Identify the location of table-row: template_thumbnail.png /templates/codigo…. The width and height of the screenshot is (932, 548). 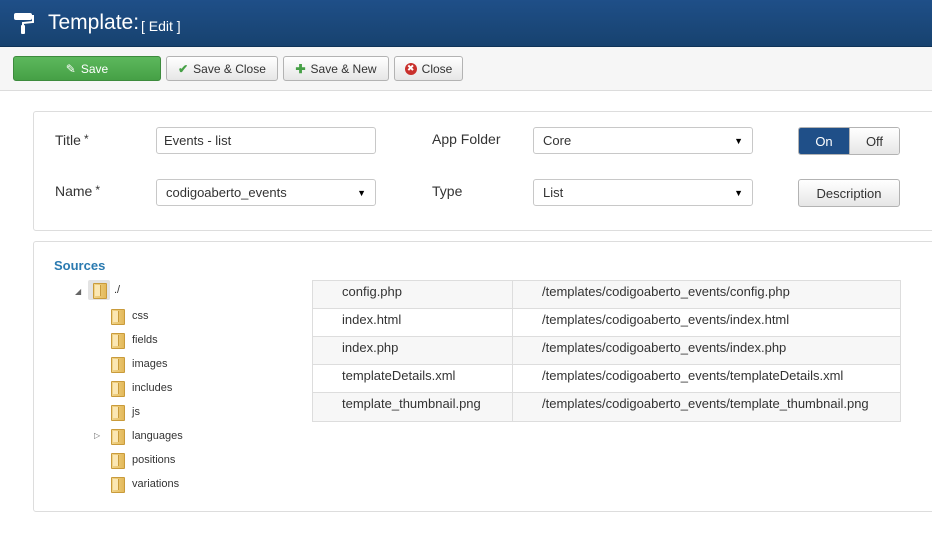
(606, 407).